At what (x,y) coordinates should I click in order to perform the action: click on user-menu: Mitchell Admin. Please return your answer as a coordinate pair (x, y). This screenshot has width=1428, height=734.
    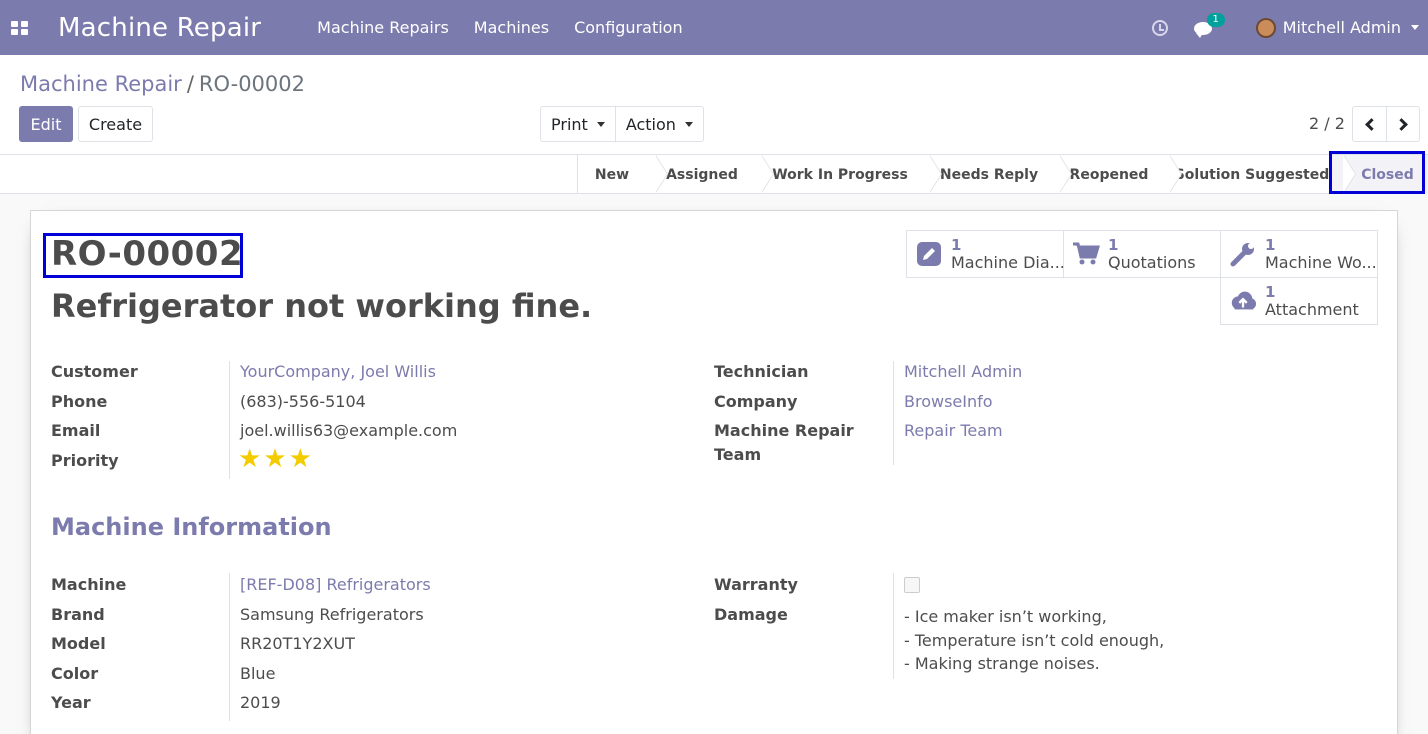
    Looking at the image, I should click on (1342, 27).